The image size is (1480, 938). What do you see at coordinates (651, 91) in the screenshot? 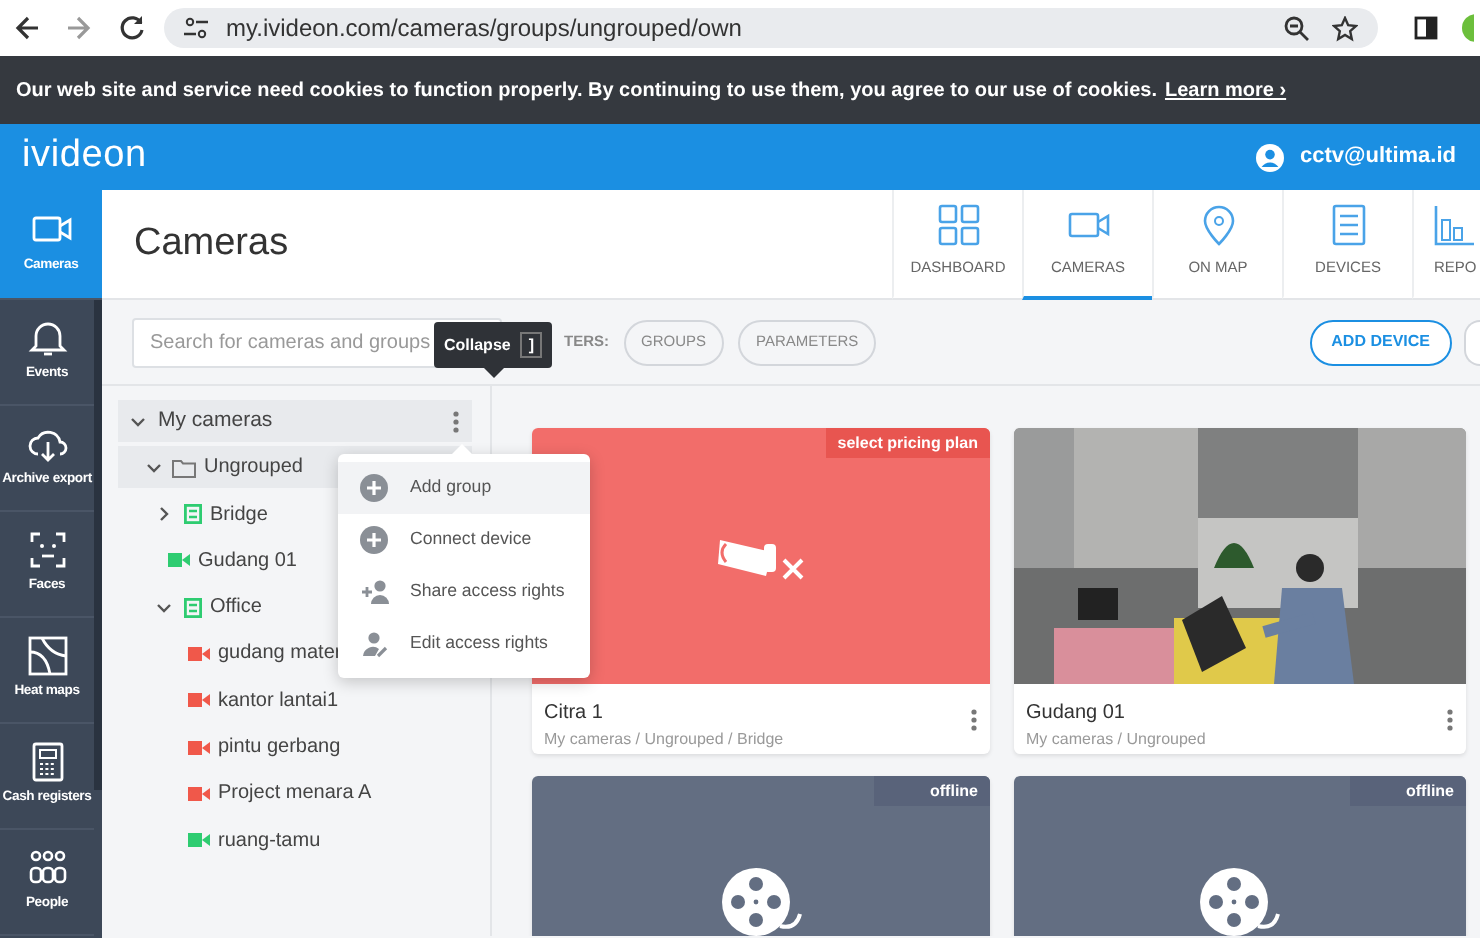
I see `cookie-notice: Our web site and service need cookies to function properly. By continuing to use them, you agree to our use of cookies. Learn more ›` at bounding box center [651, 91].